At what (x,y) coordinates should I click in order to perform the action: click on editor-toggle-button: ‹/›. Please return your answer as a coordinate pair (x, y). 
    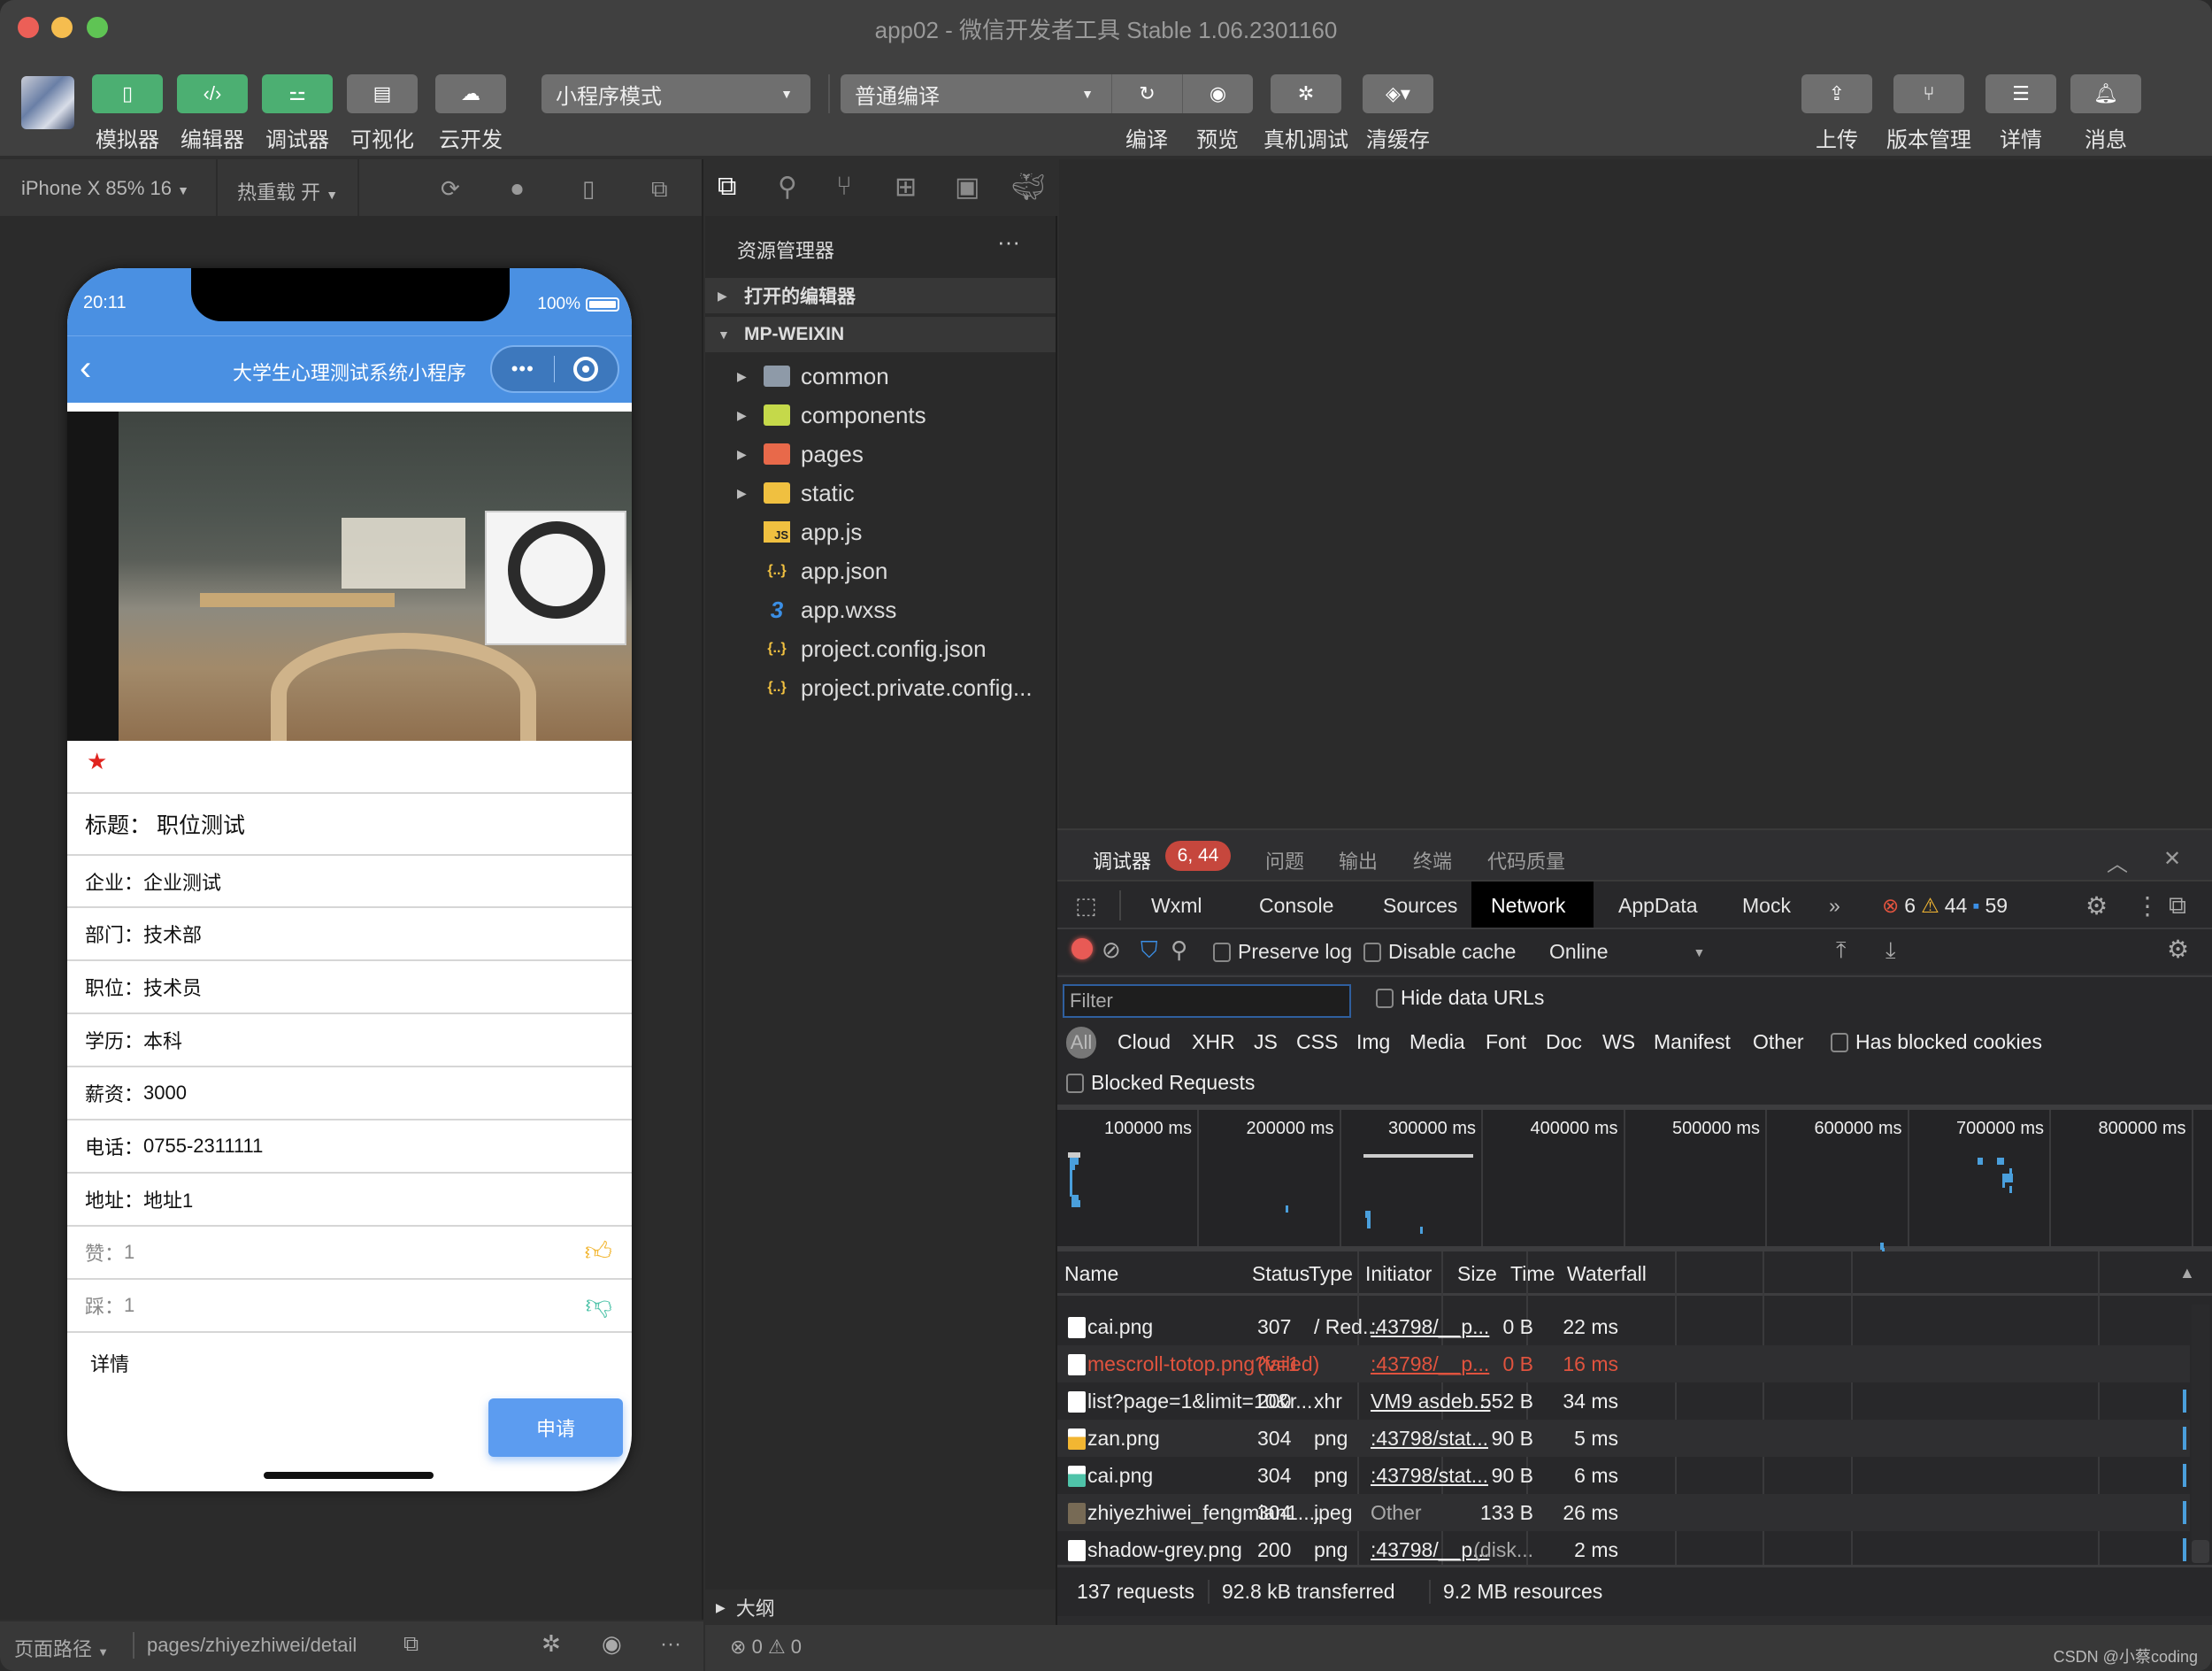
    Looking at the image, I should click on (213, 93).